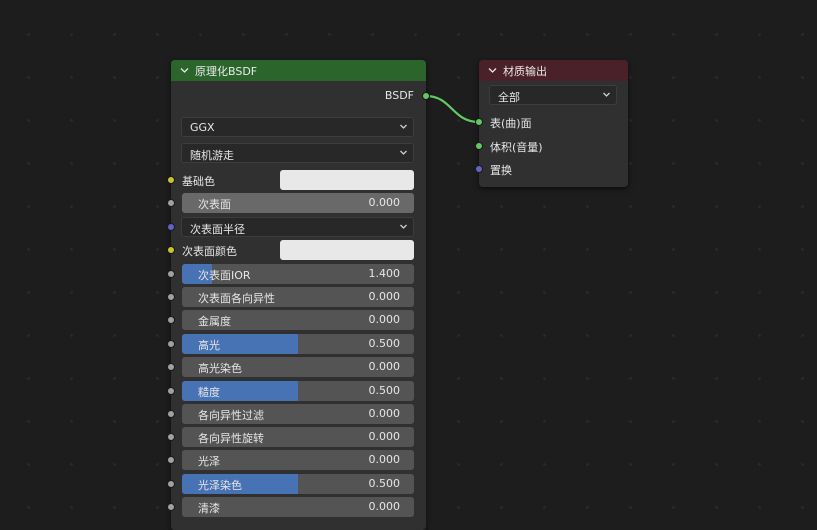 Image resolution: width=817 pixels, height=530 pixels. Describe the element at coordinates (209, 345) in the screenshot. I see `slider-label: 高光` at that location.